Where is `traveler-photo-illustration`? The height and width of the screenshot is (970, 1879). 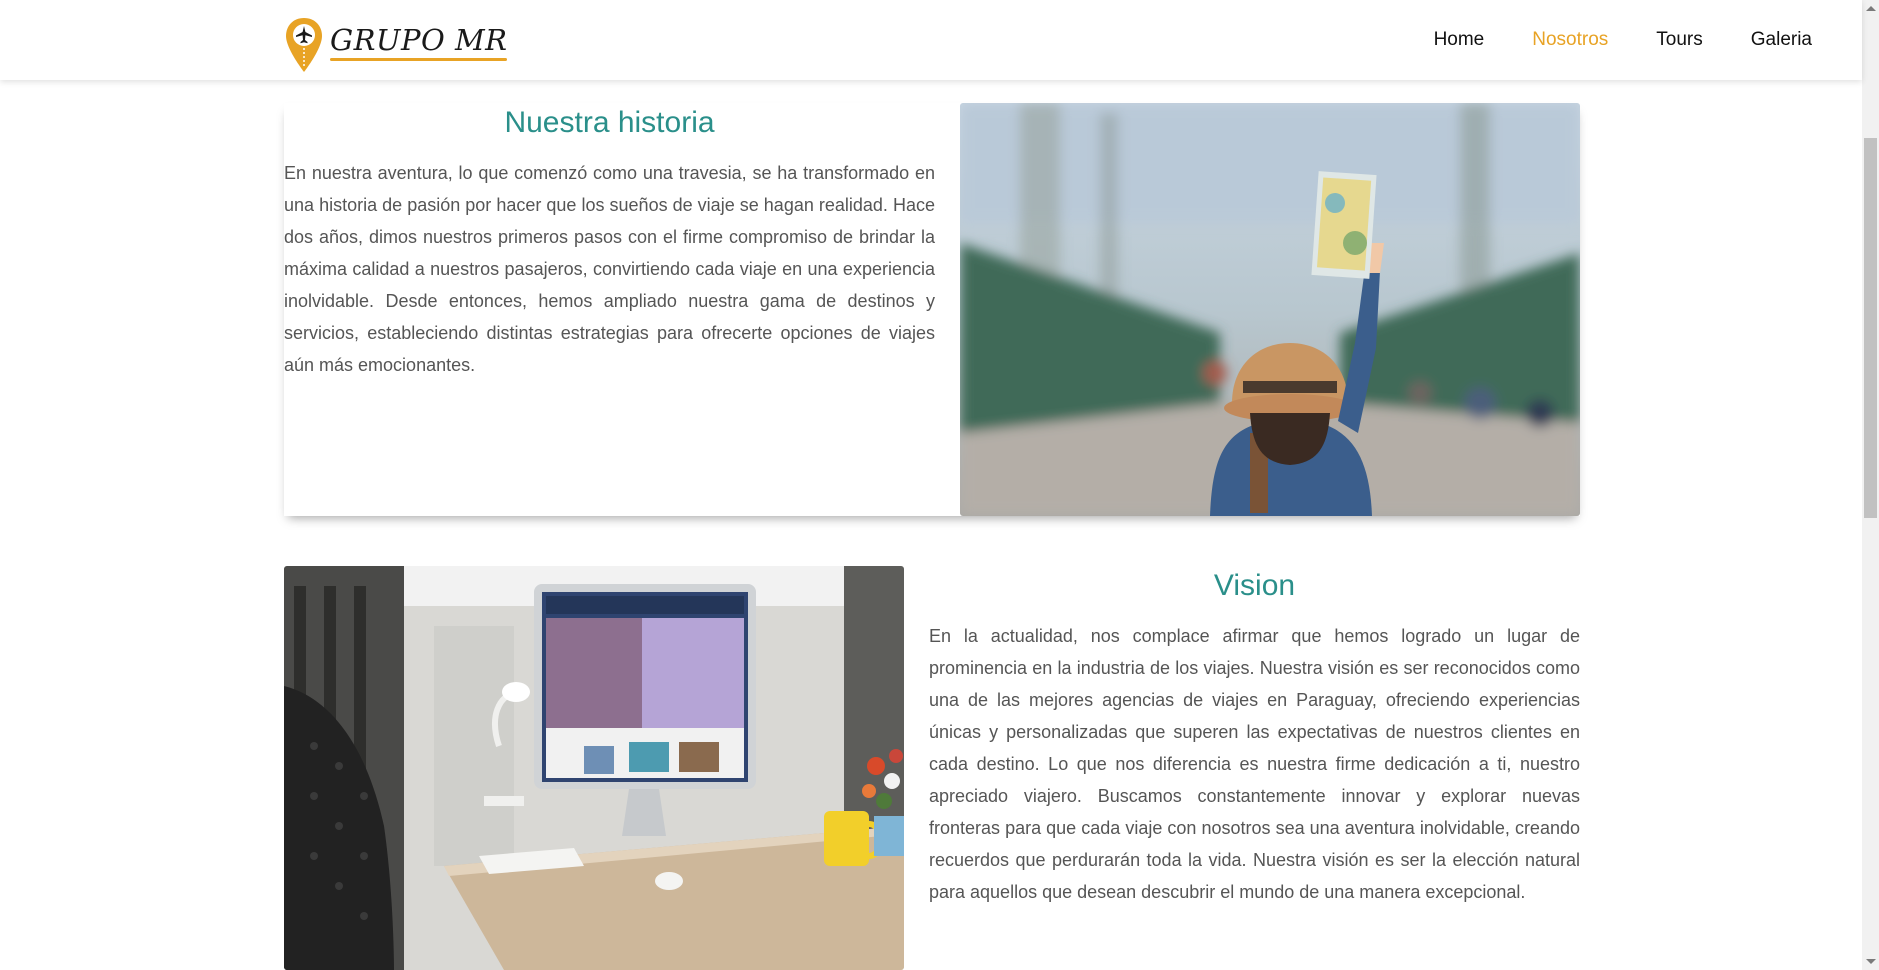
traveler-photo-illustration is located at coordinates (1270, 309).